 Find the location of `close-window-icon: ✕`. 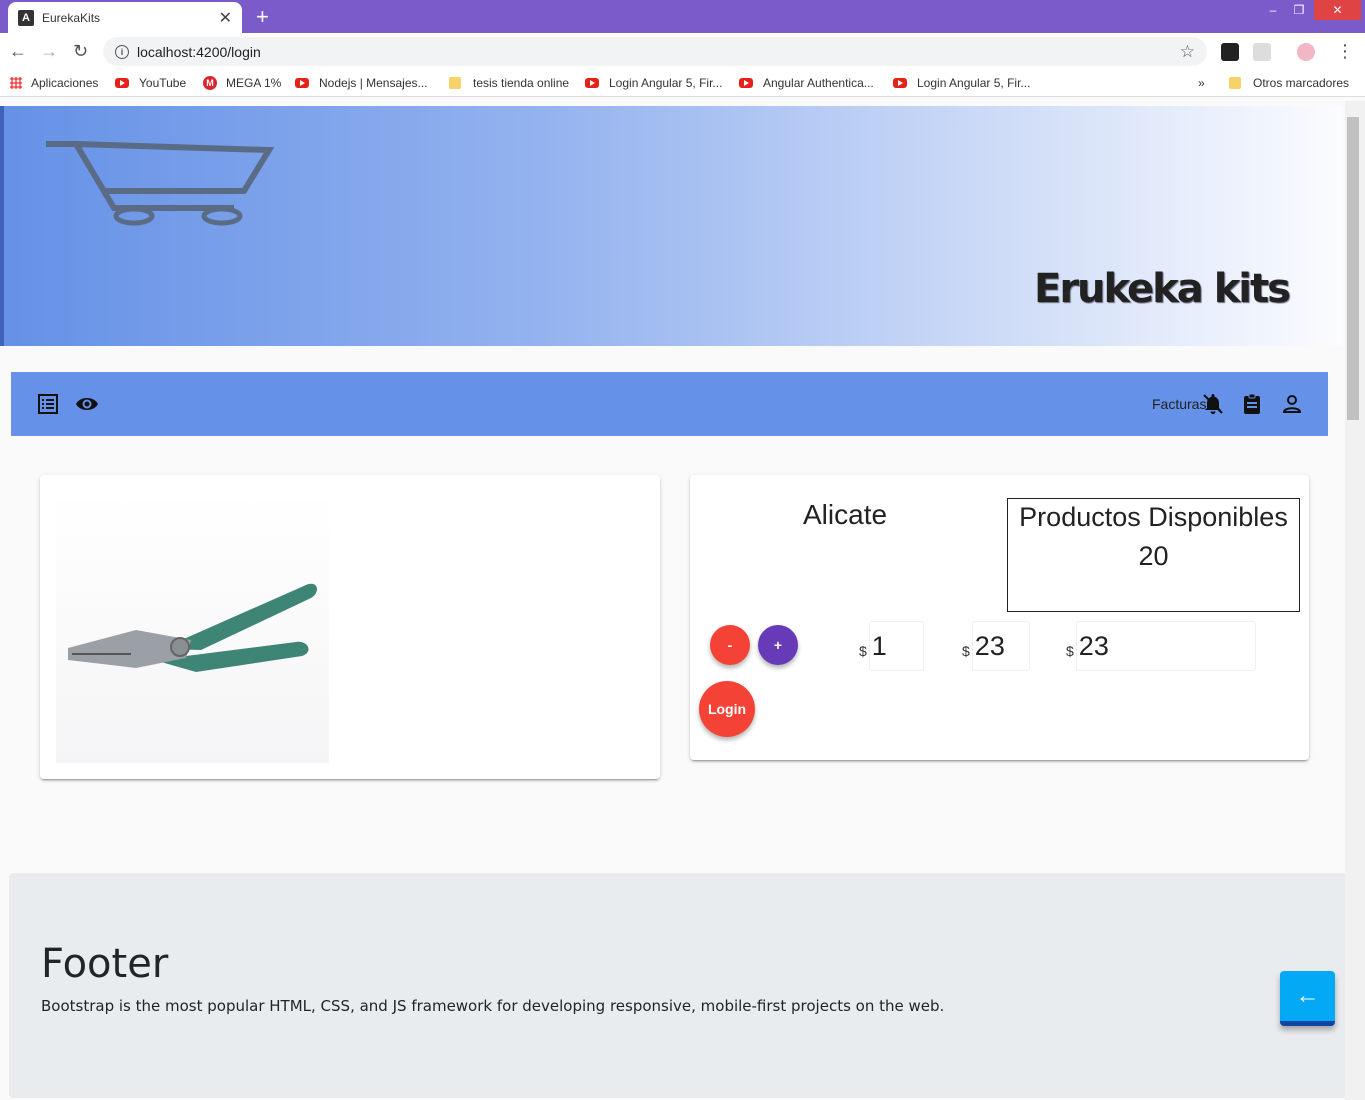

close-window-icon: ✕ is located at coordinates (1337, 10).